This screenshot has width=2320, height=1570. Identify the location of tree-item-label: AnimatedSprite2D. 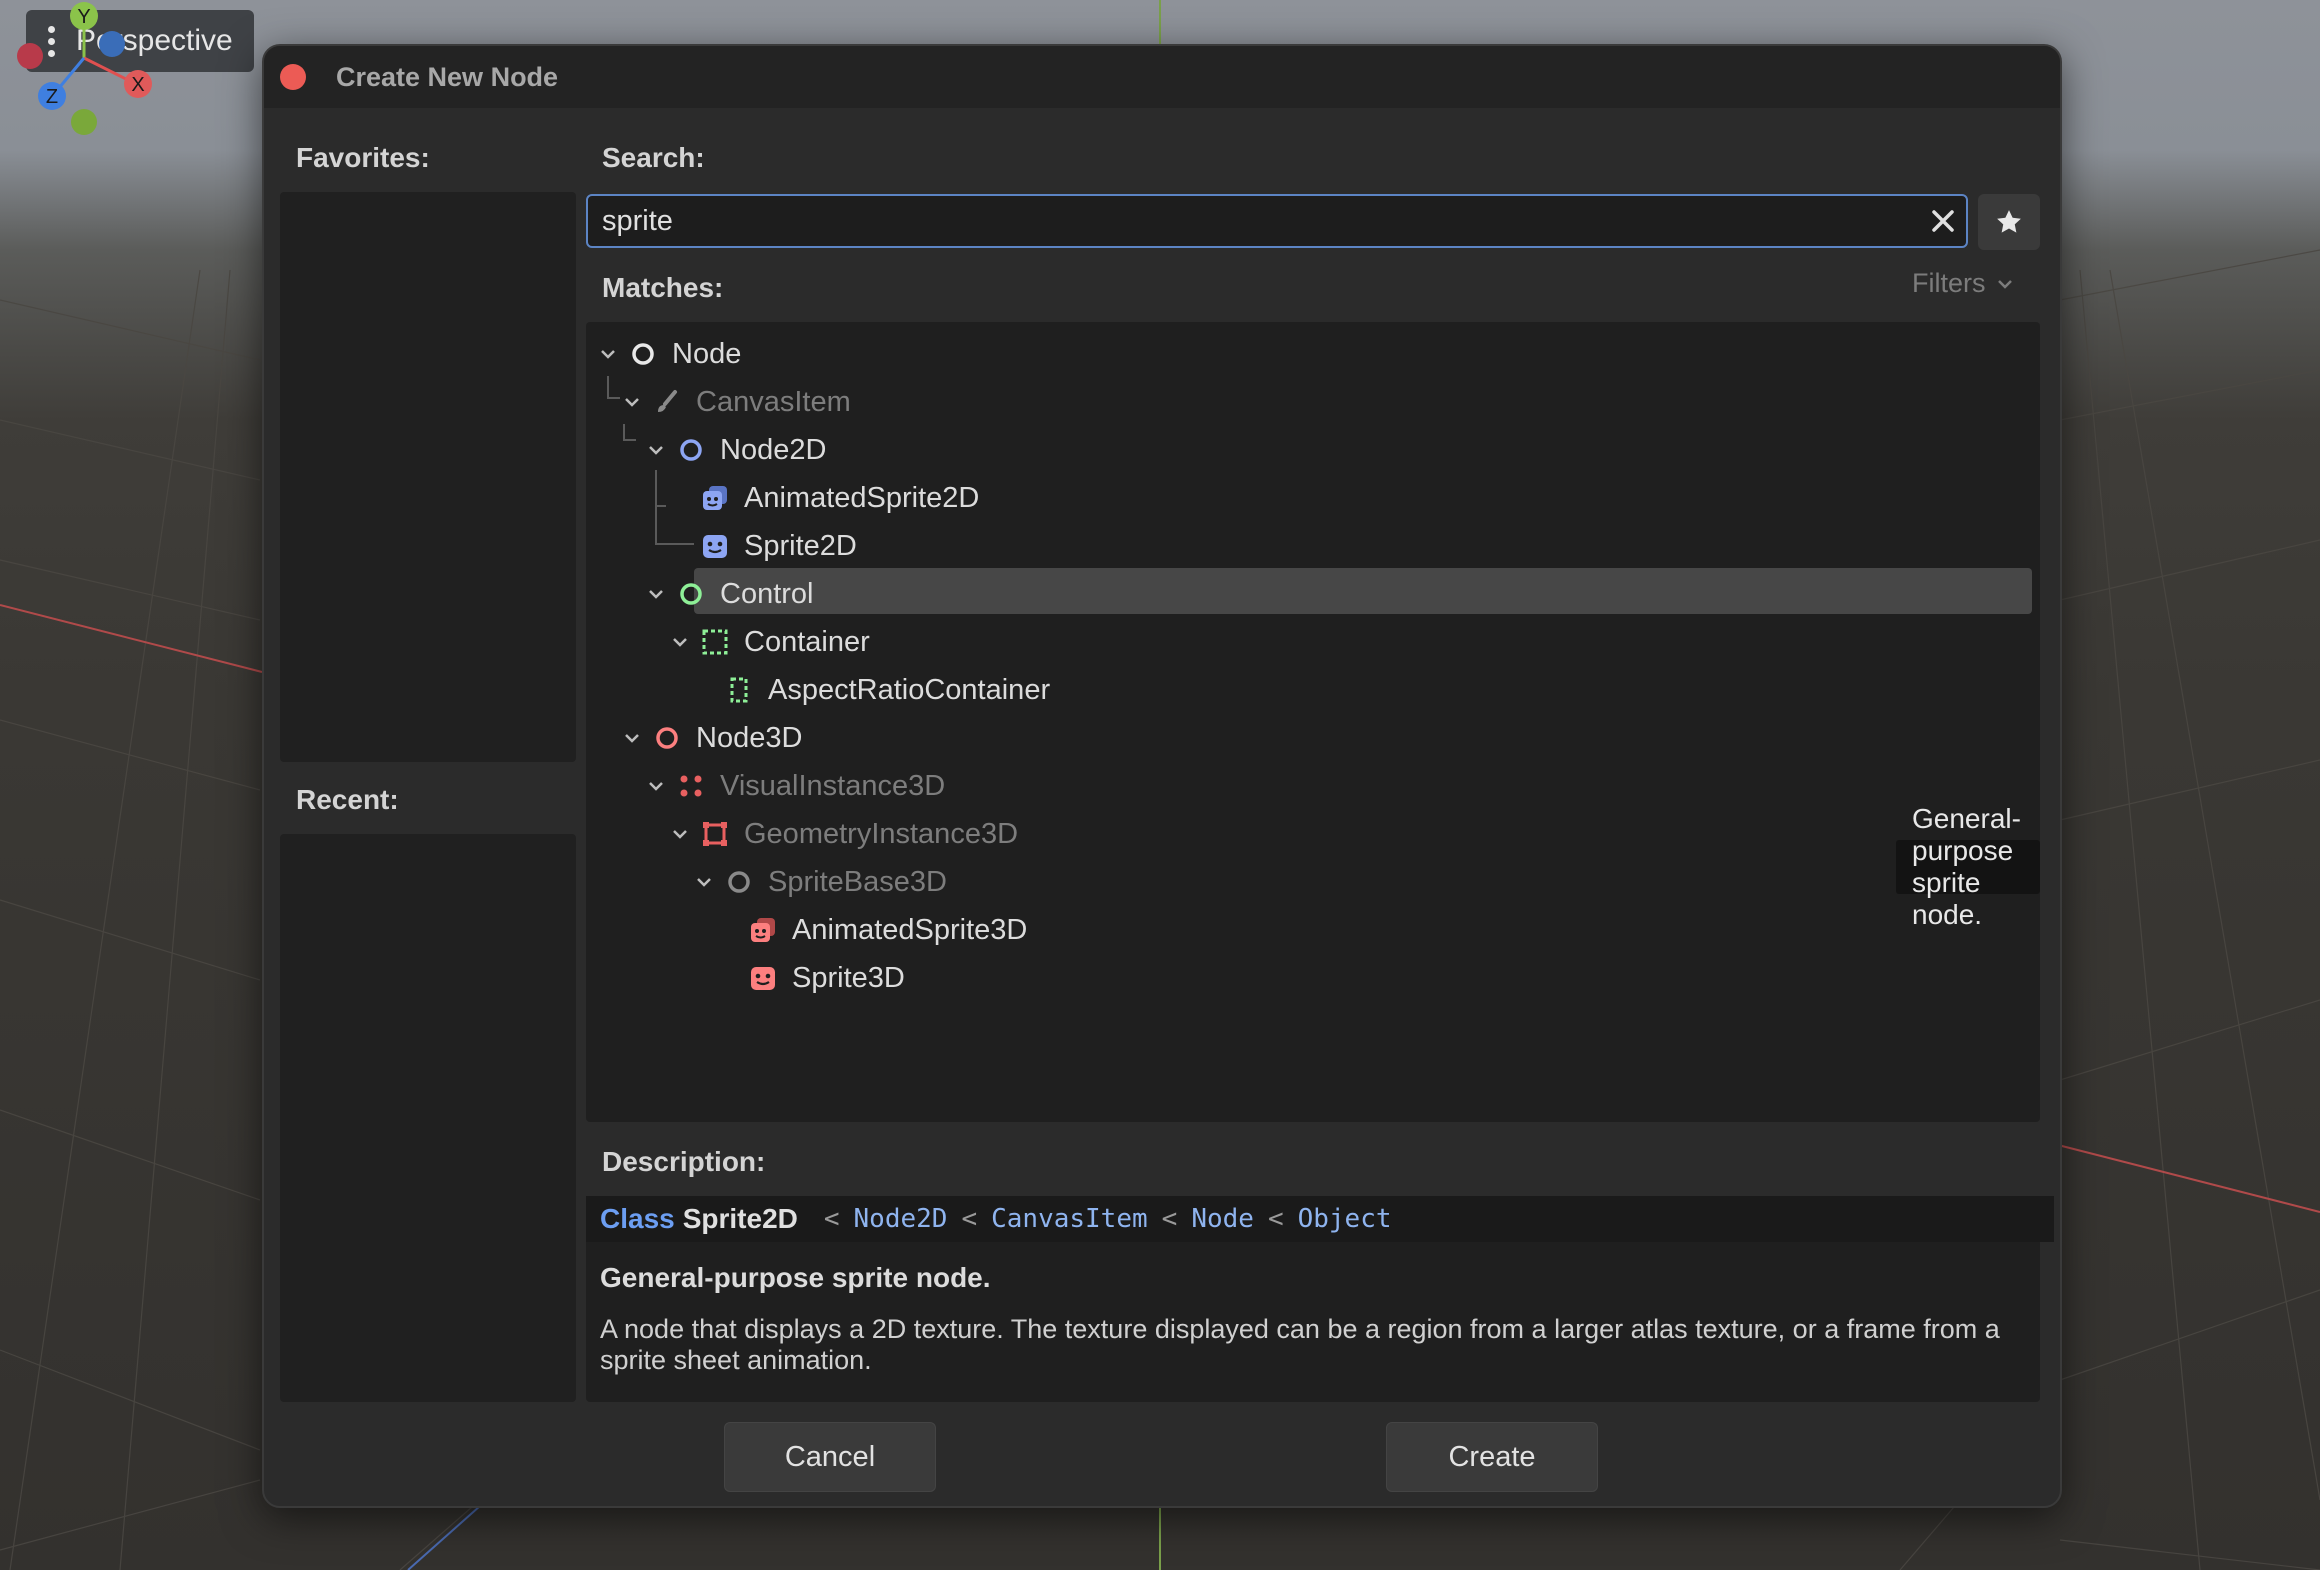
(862, 497).